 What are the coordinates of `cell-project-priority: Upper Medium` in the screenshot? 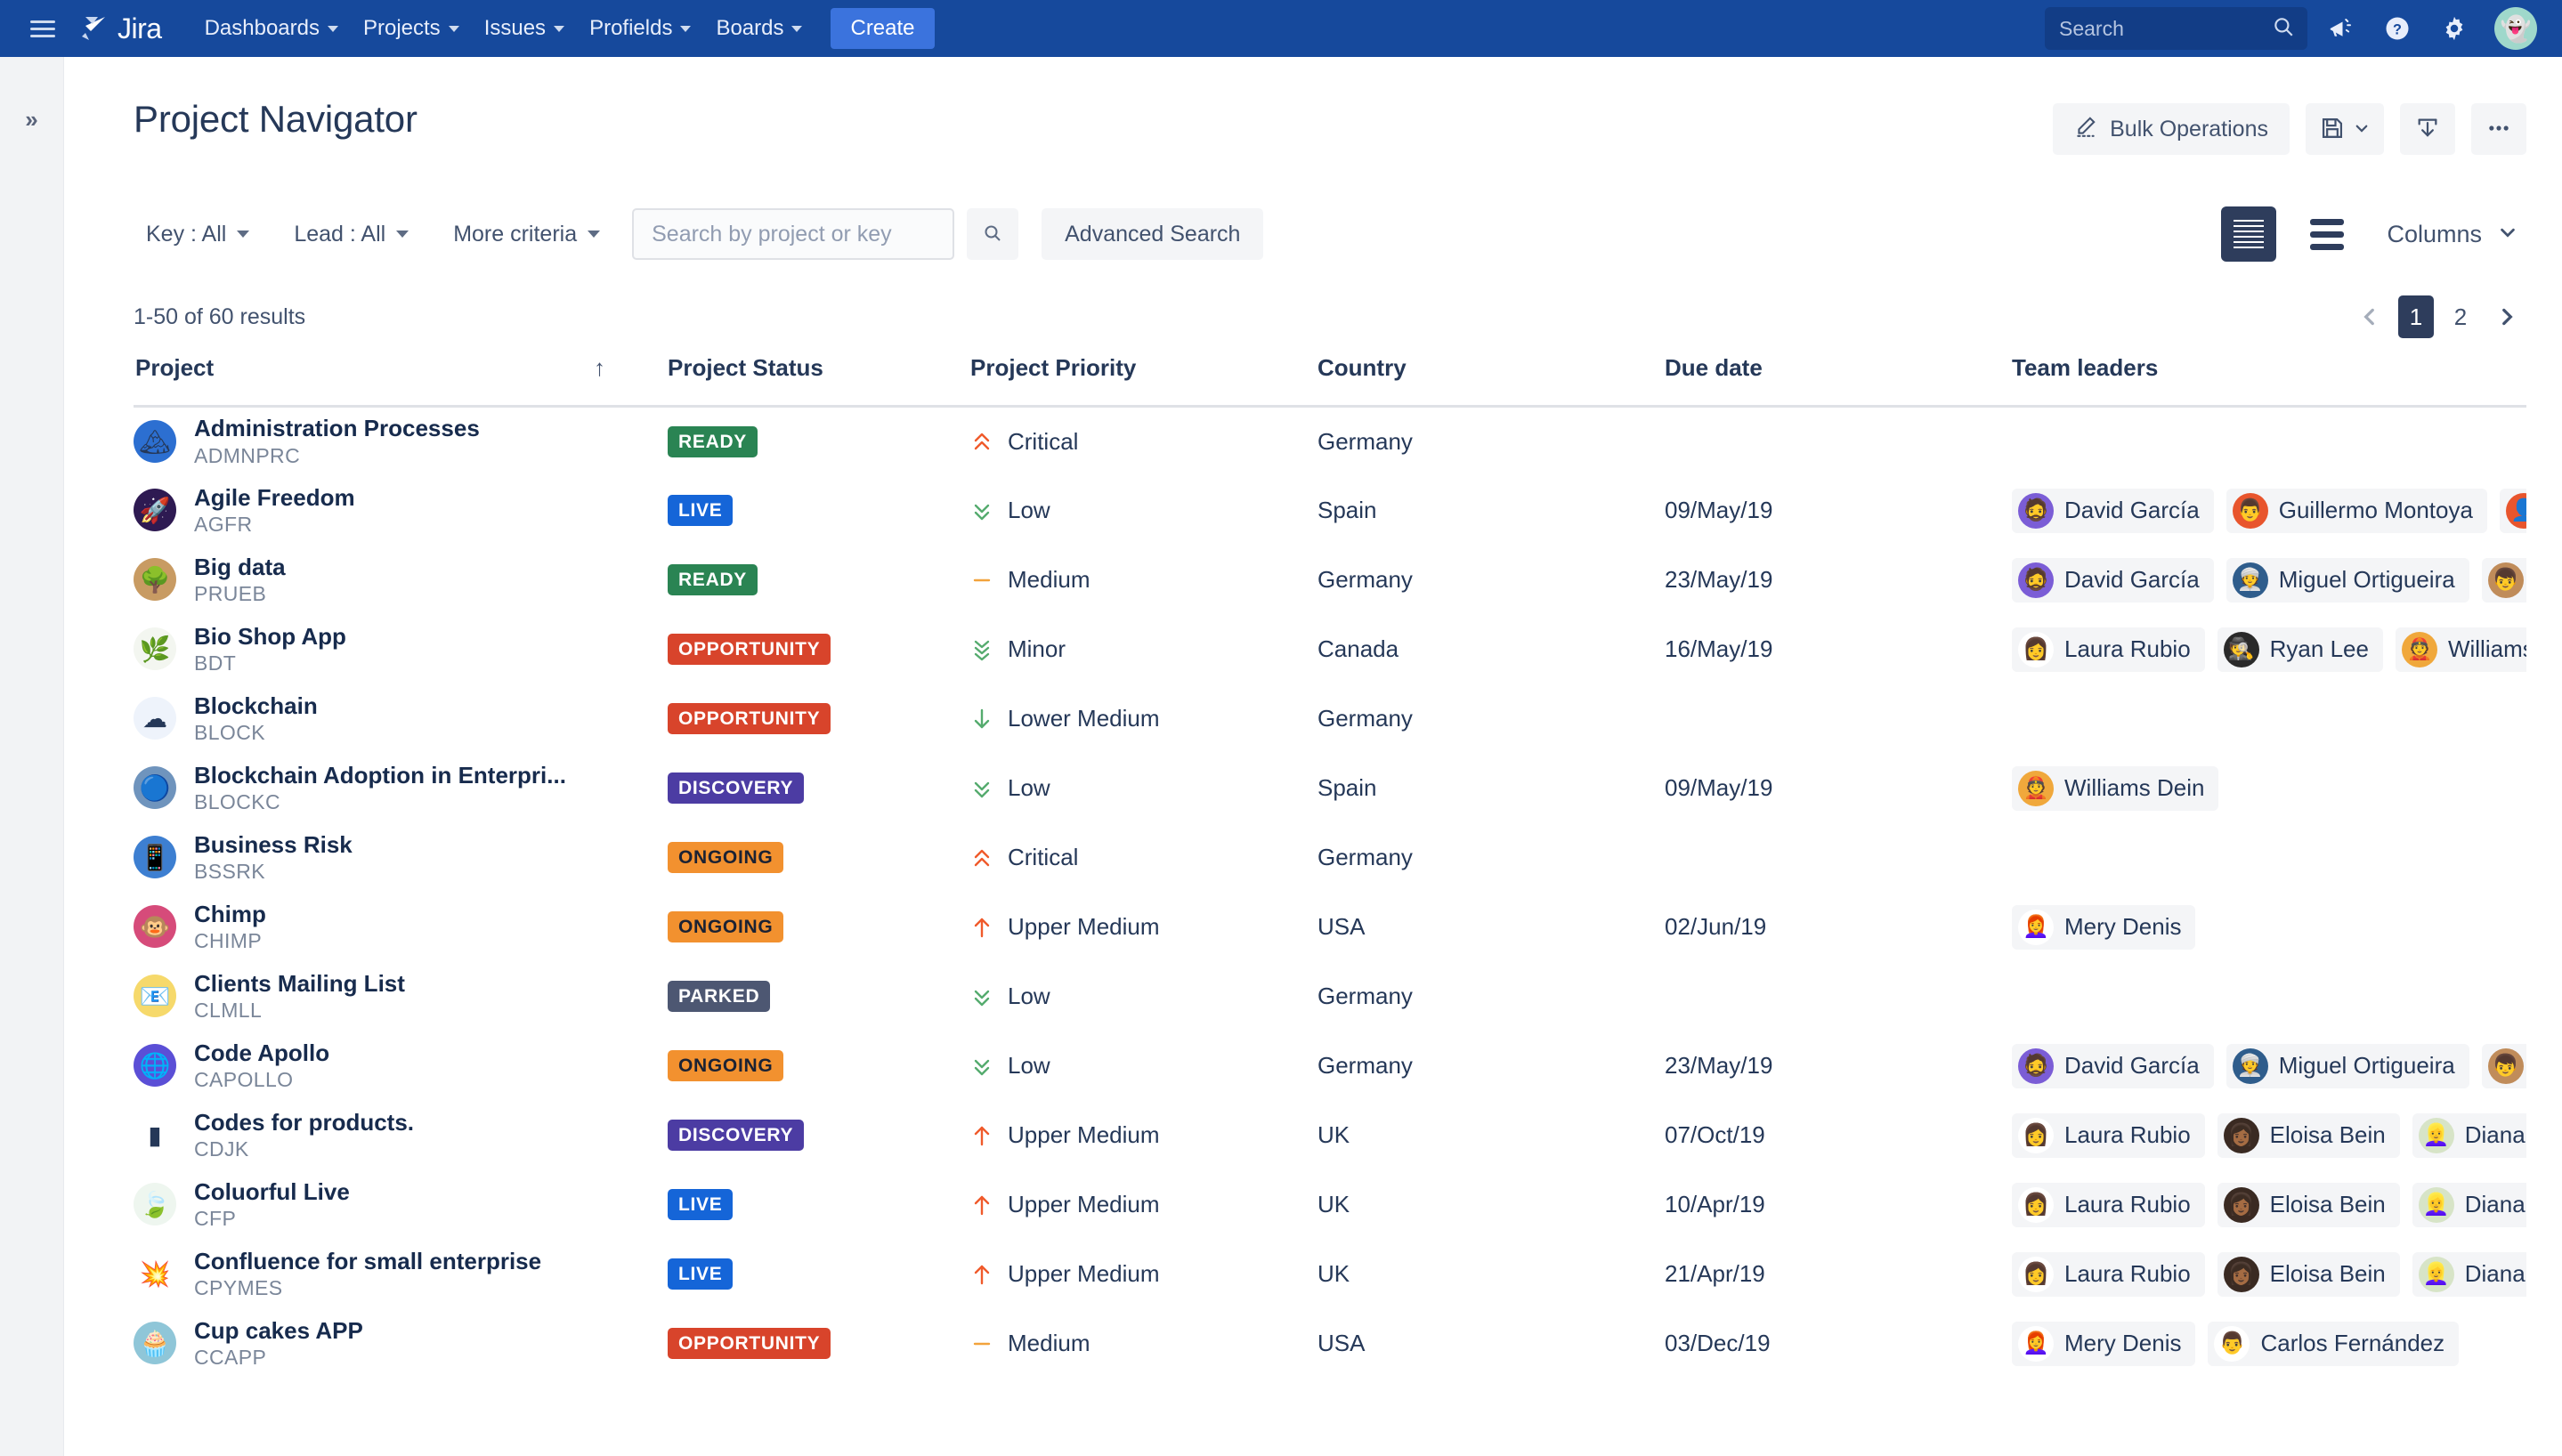 It's located at (1143, 1205).